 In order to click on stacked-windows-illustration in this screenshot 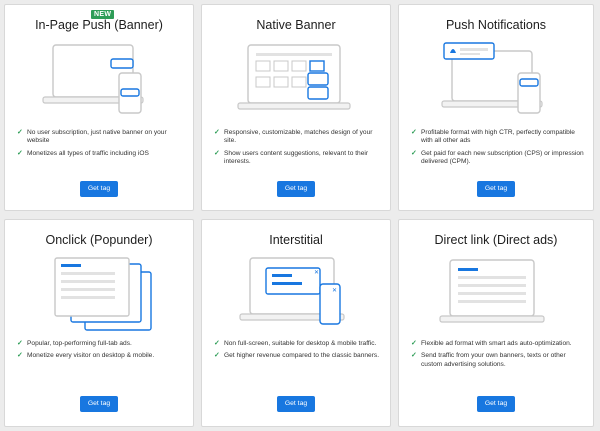, I will do `click(103, 294)`.